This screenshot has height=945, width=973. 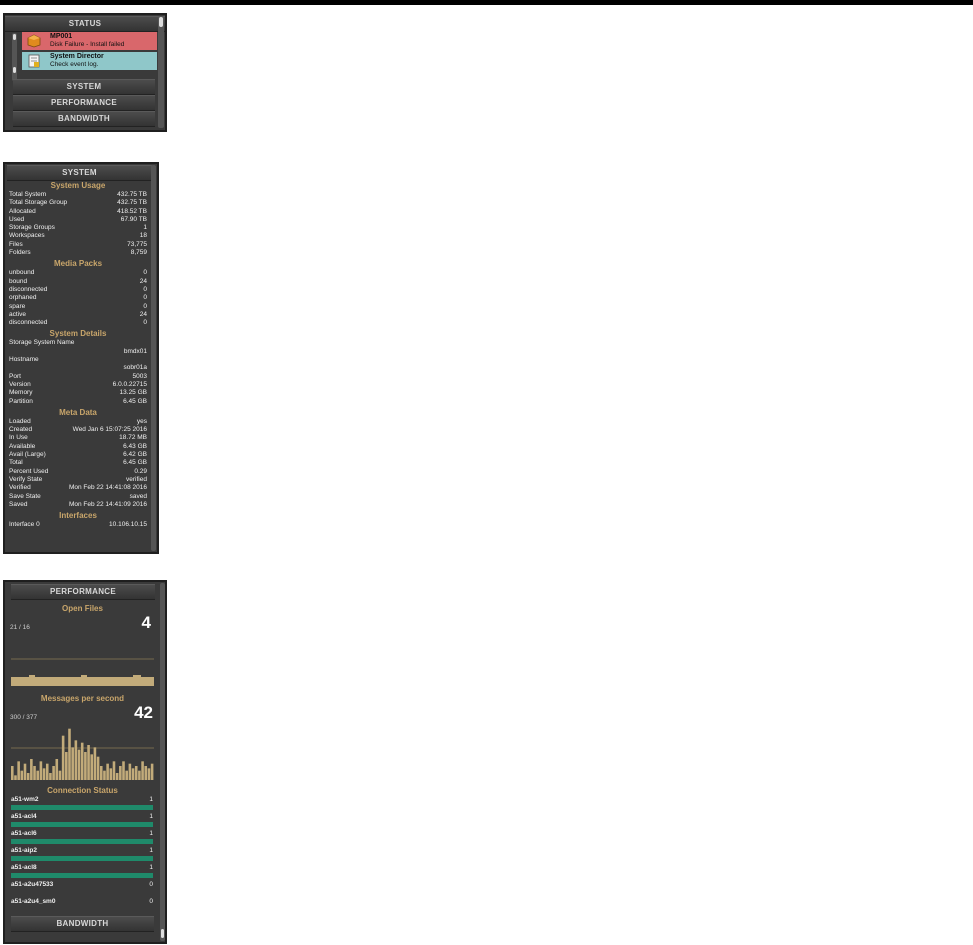 I want to click on meta-row: Total 6.45 GB, so click(x=78, y=463).